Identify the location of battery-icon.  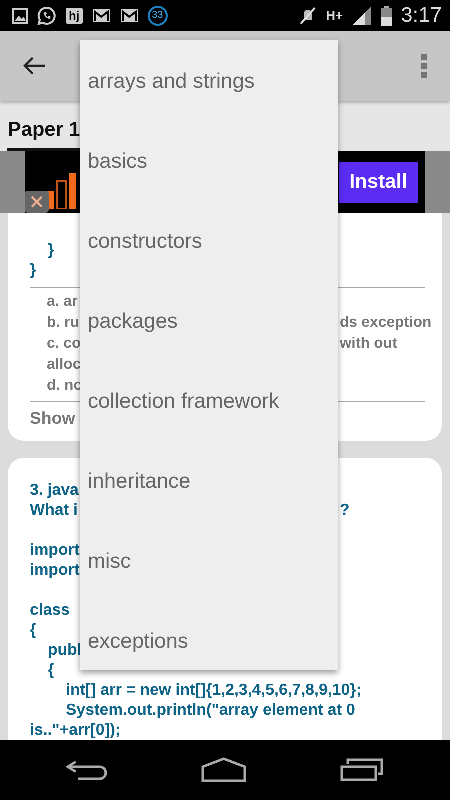
(386, 16).